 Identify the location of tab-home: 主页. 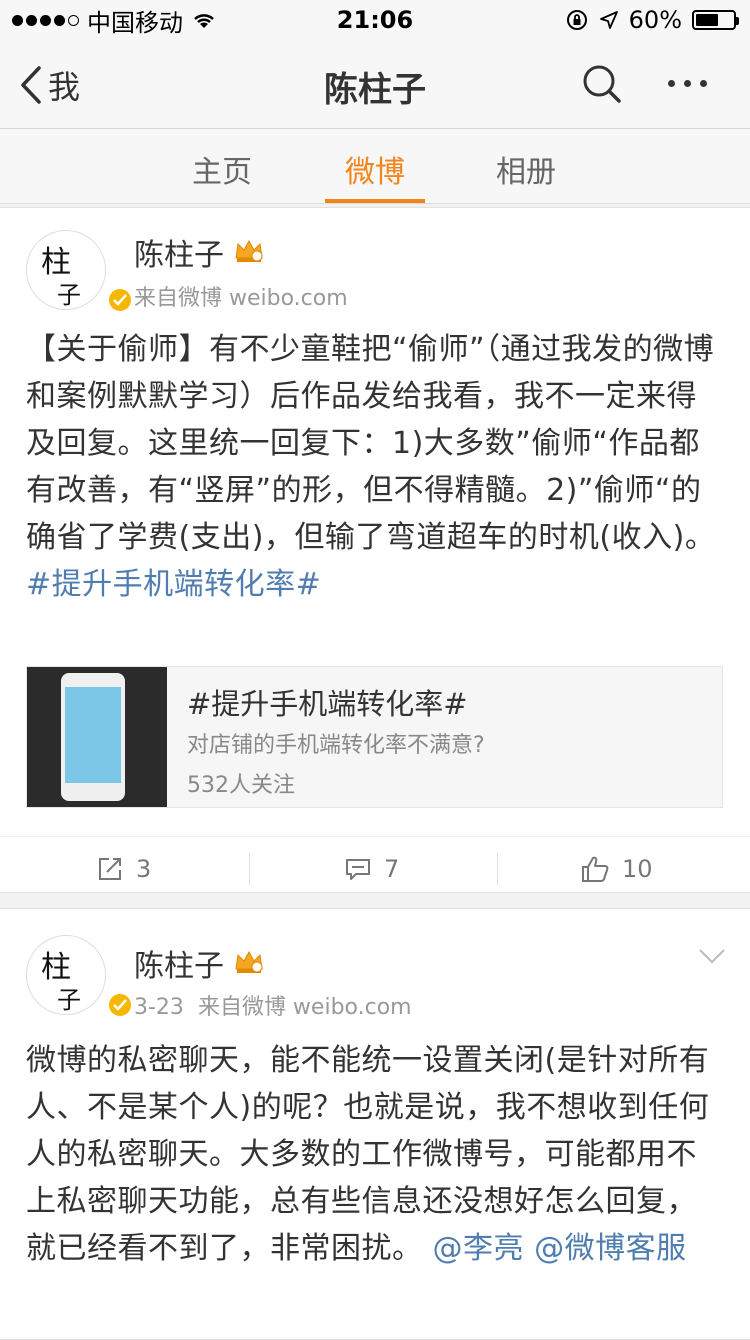
(222, 169).